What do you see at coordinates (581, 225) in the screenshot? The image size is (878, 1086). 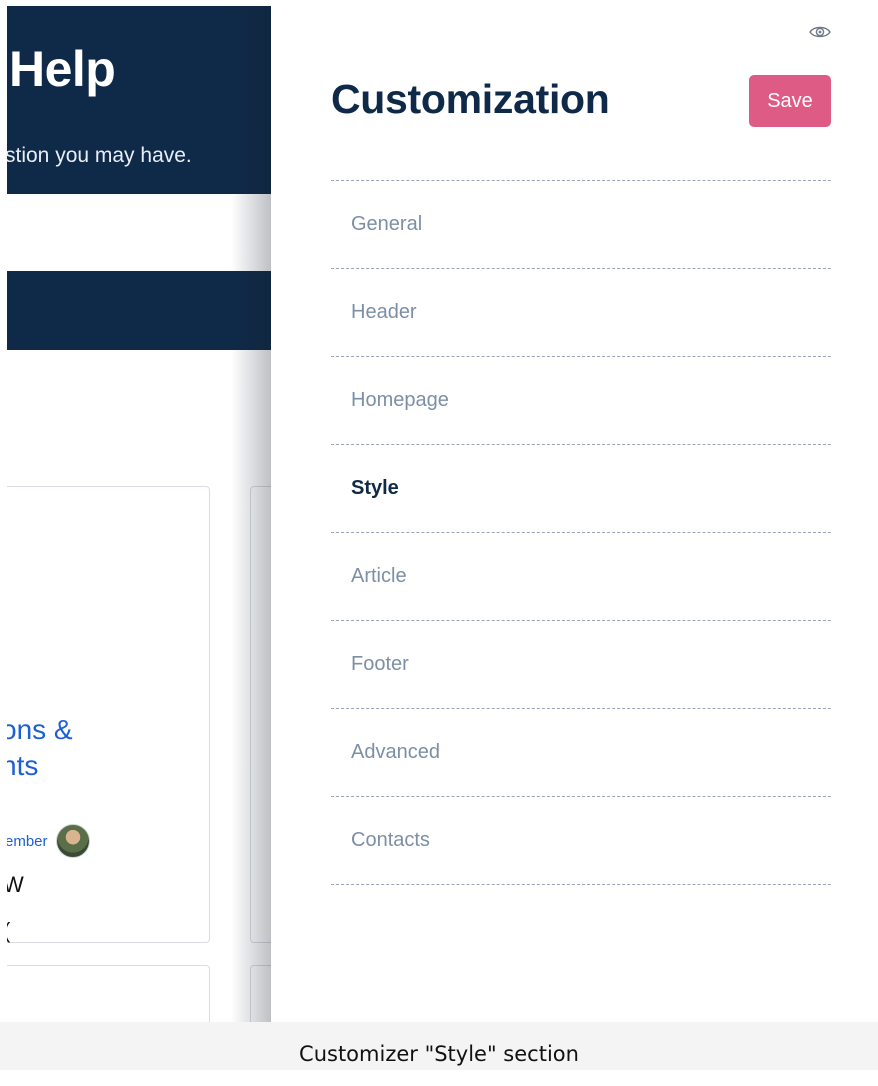 I see `menu-item-general: General` at bounding box center [581, 225].